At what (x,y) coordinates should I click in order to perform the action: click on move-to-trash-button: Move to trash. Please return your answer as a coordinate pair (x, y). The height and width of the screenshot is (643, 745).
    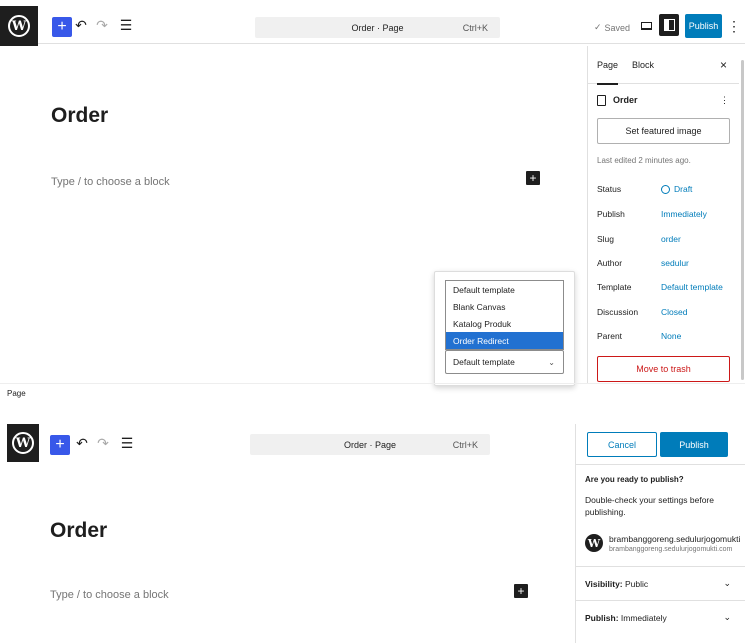
    Looking at the image, I should click on (663, 369).